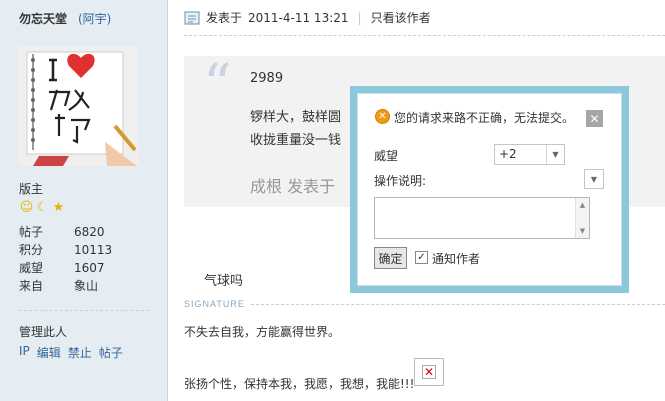  I want to click on manage-links: IP 编辑 禁止 帖子, so click(71, 352).